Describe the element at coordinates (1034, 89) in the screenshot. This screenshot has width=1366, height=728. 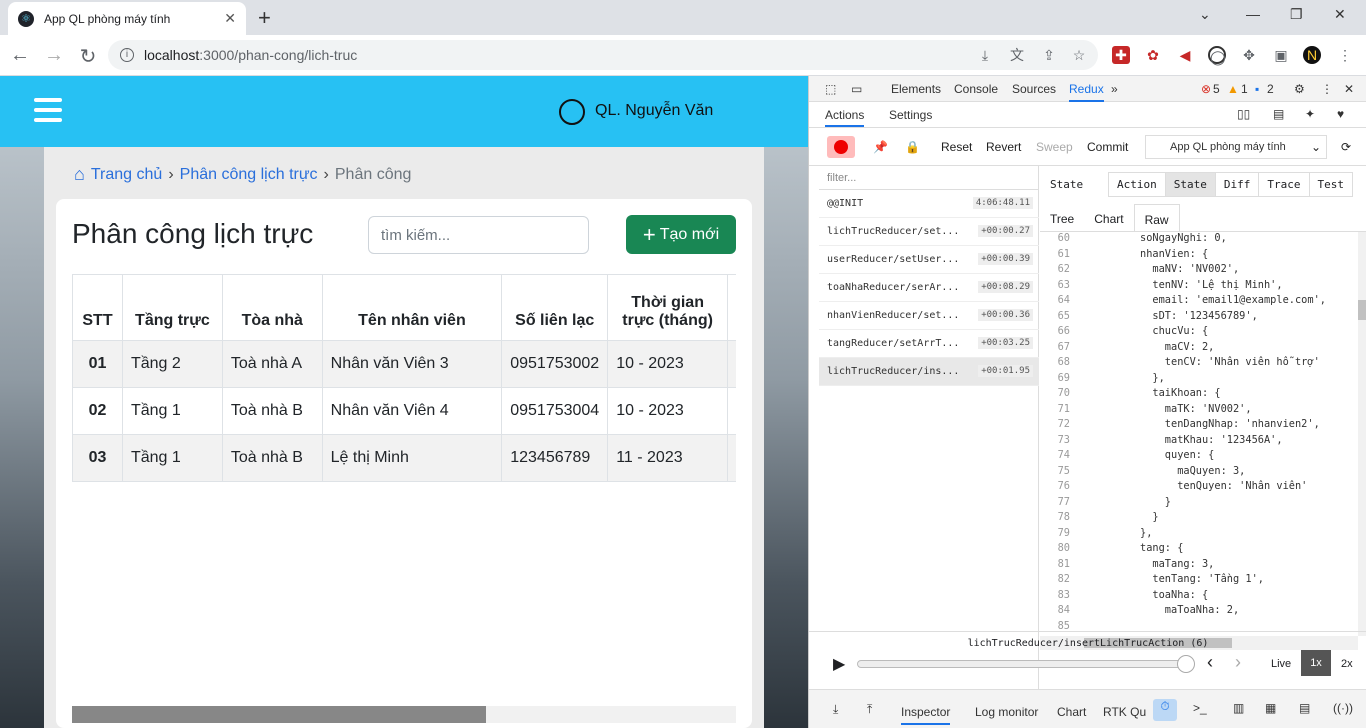
I see `devtools-tab-sources: Sources` at that location.